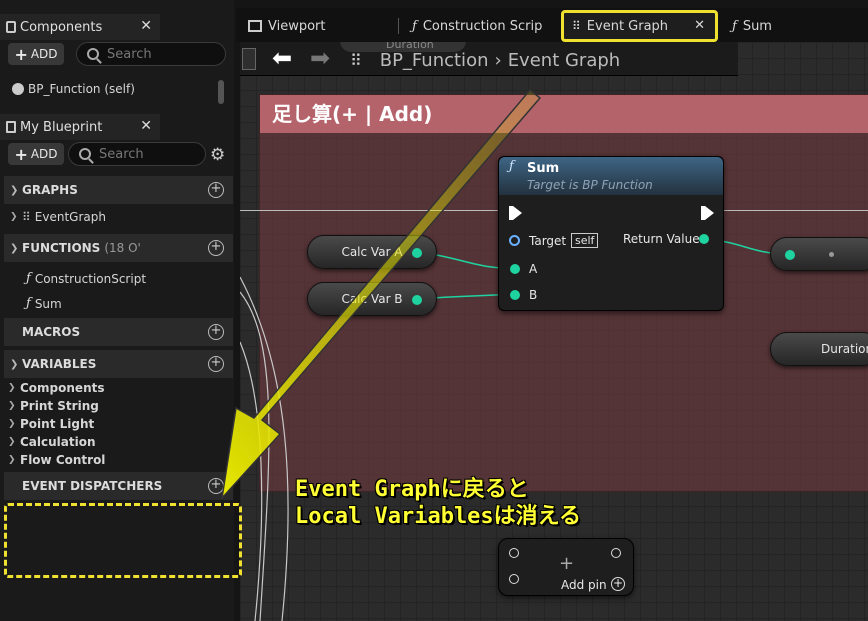 The image size is (868, 621). What do you see at coordinates (438, 516) in the screenshot?
I see `annotation-line-2: Local Variablesは消える` at bounding box center [438, 516].